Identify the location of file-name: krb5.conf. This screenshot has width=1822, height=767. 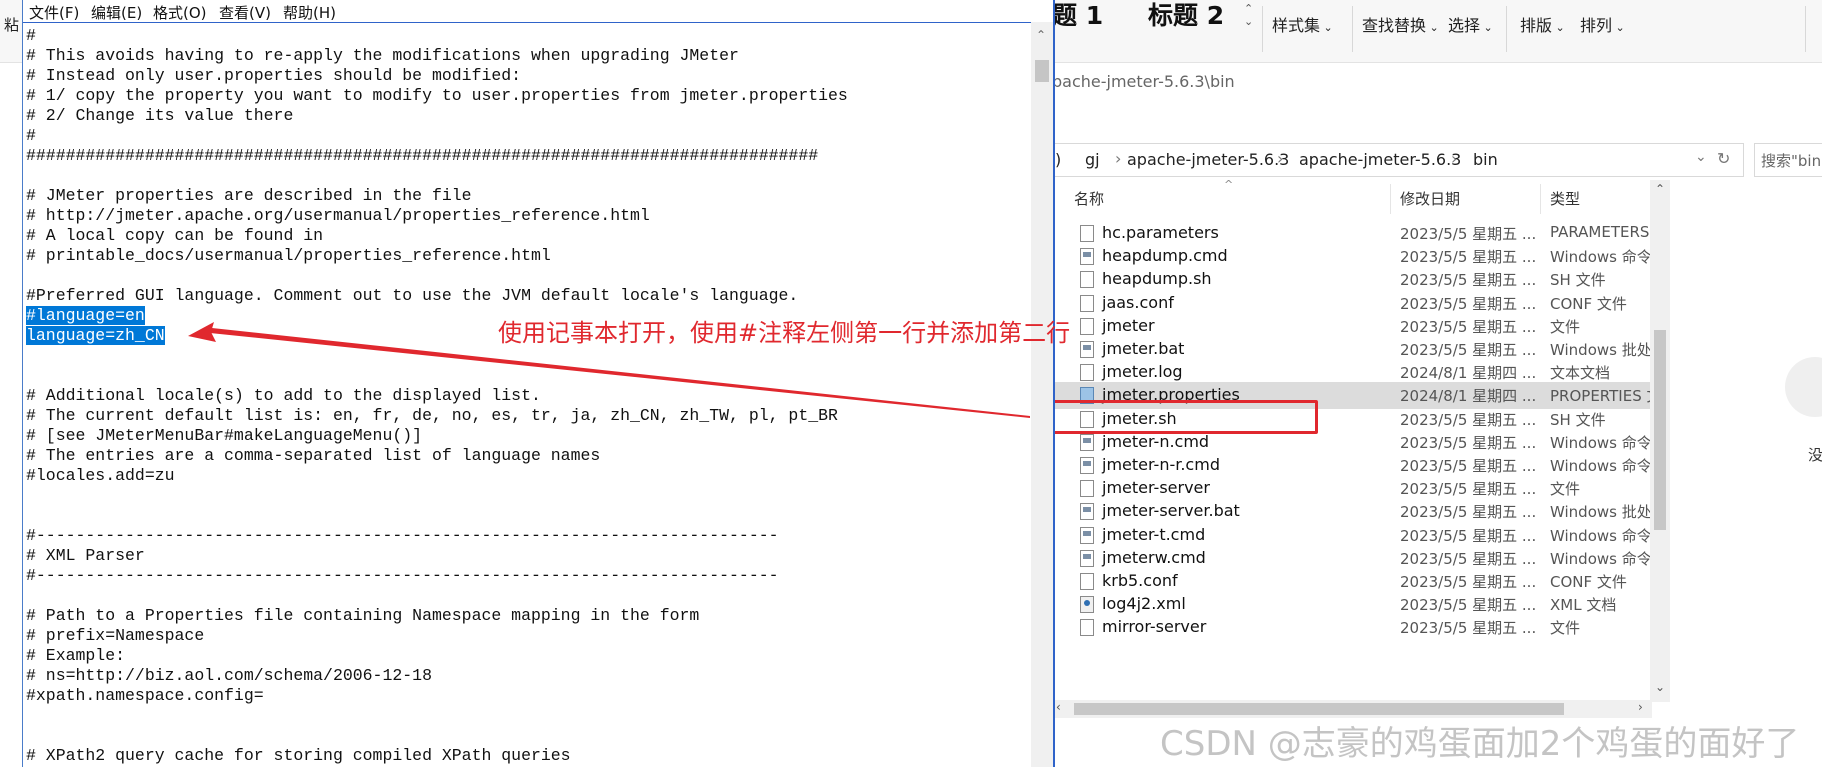
(1140, 580).